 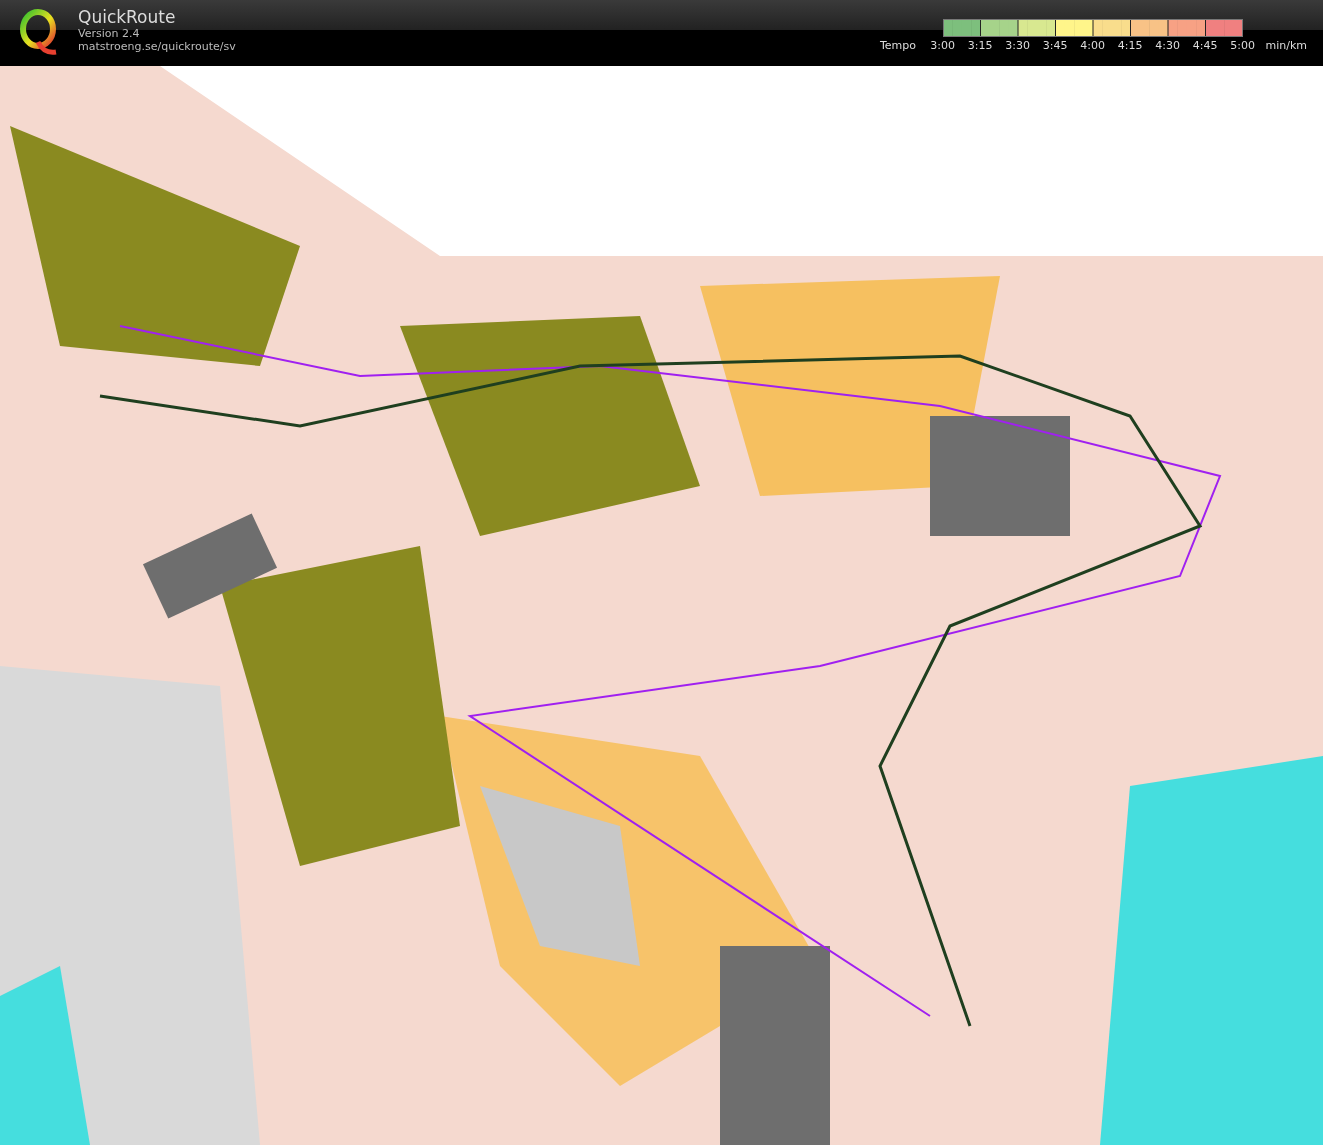 I want to click on unit-label: min/km, so click(x=1286, y=46).